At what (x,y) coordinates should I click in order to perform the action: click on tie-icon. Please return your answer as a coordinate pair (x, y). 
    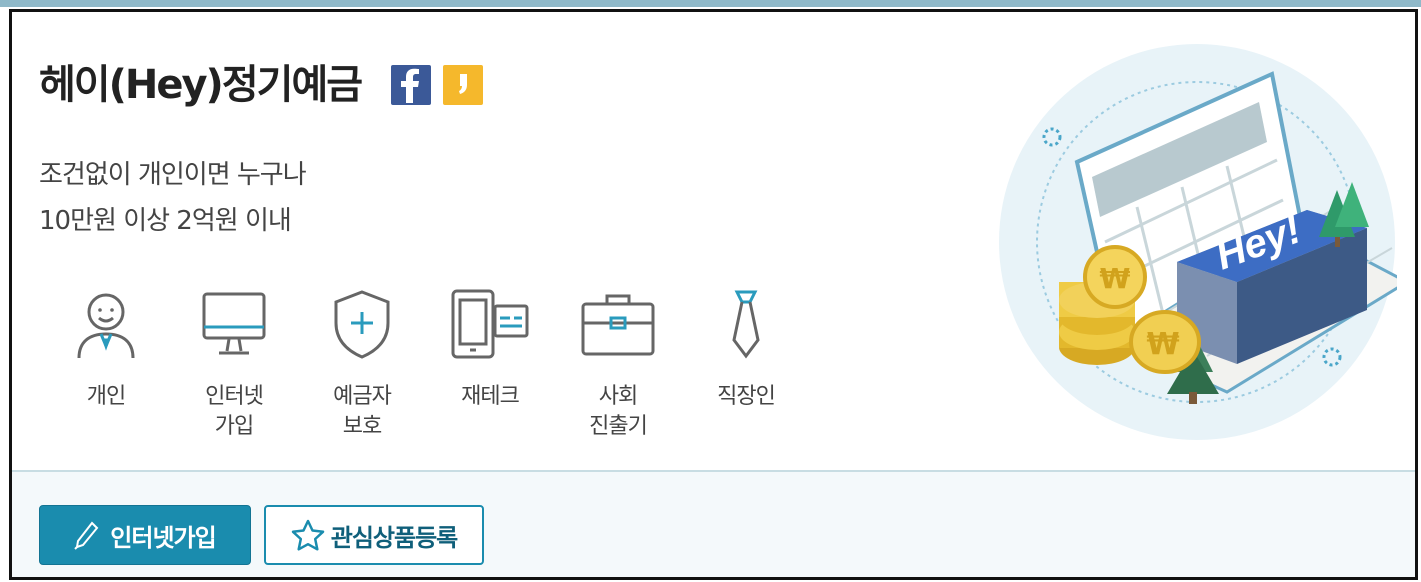
    Looking at the image, I should click on (746, 324).